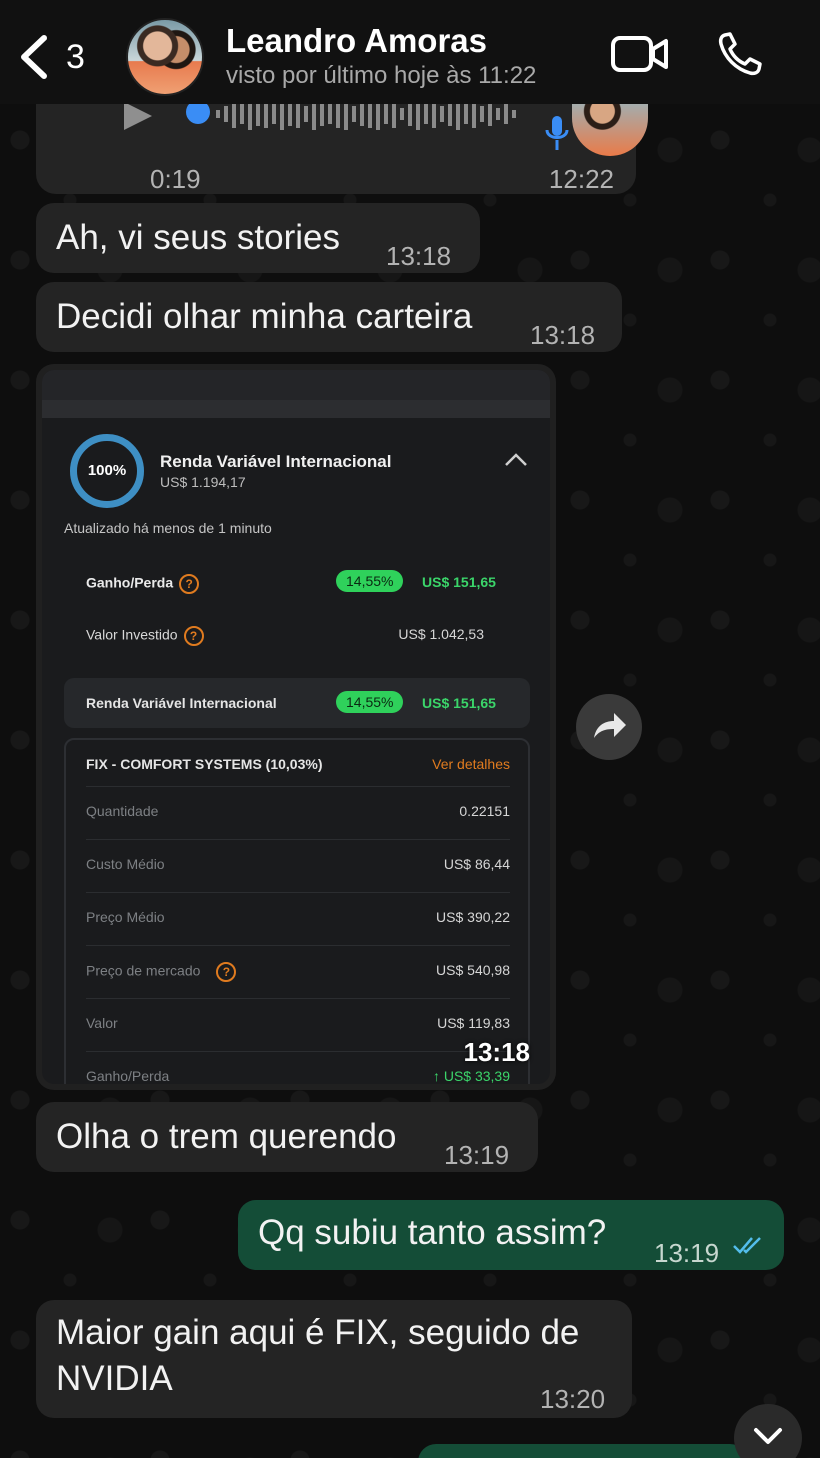  What do you see at coordinates (128, 1076) in the screenshot?
I see `detail-label: Ganho/Perda` at bounding box center [128, 1076].